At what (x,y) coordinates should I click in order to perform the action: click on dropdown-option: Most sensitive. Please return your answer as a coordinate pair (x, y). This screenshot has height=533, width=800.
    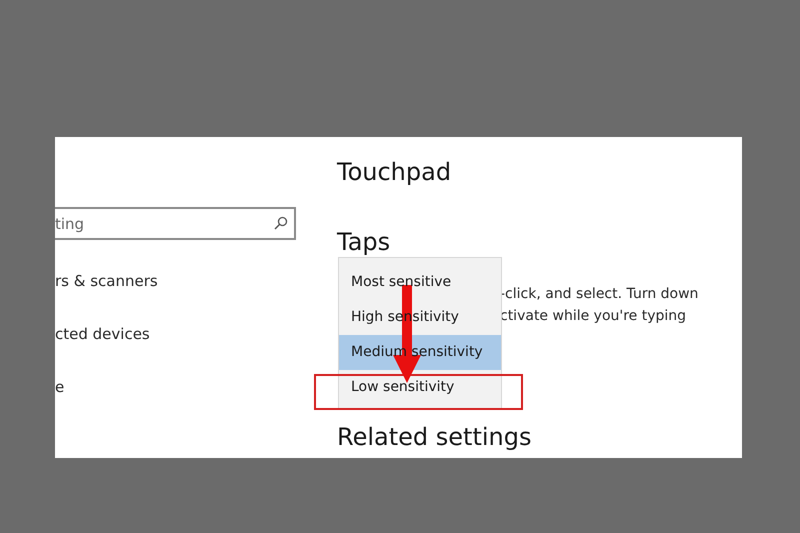
    Looking at the image, I should click on (420, 282).